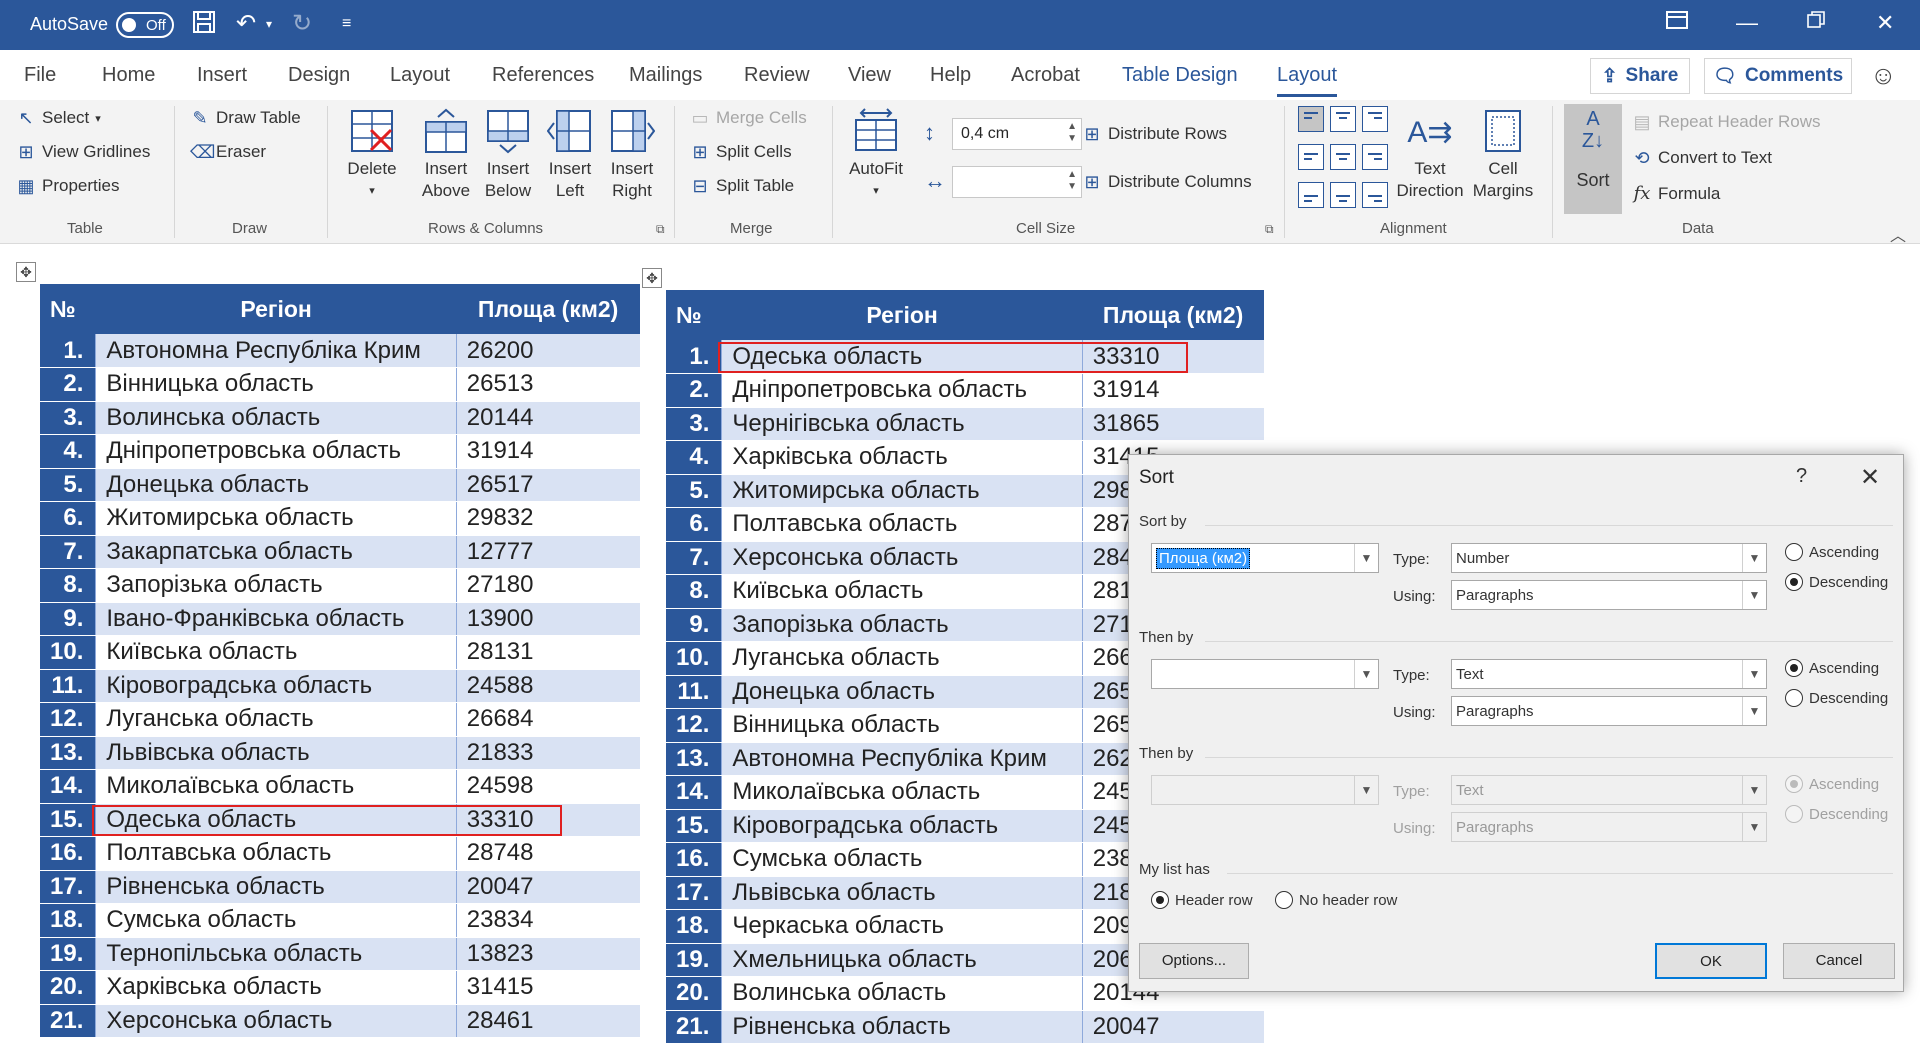 The height and width of the screenshot is (1045, 1920). I want to click on then-by-2-type-select: Text ▼, so click(1609, 790).